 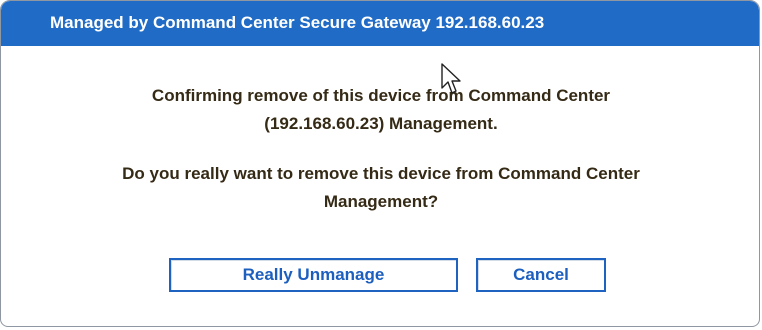 I want to click on confirm-question-line-2: Management?, so click(x=381, y=201).